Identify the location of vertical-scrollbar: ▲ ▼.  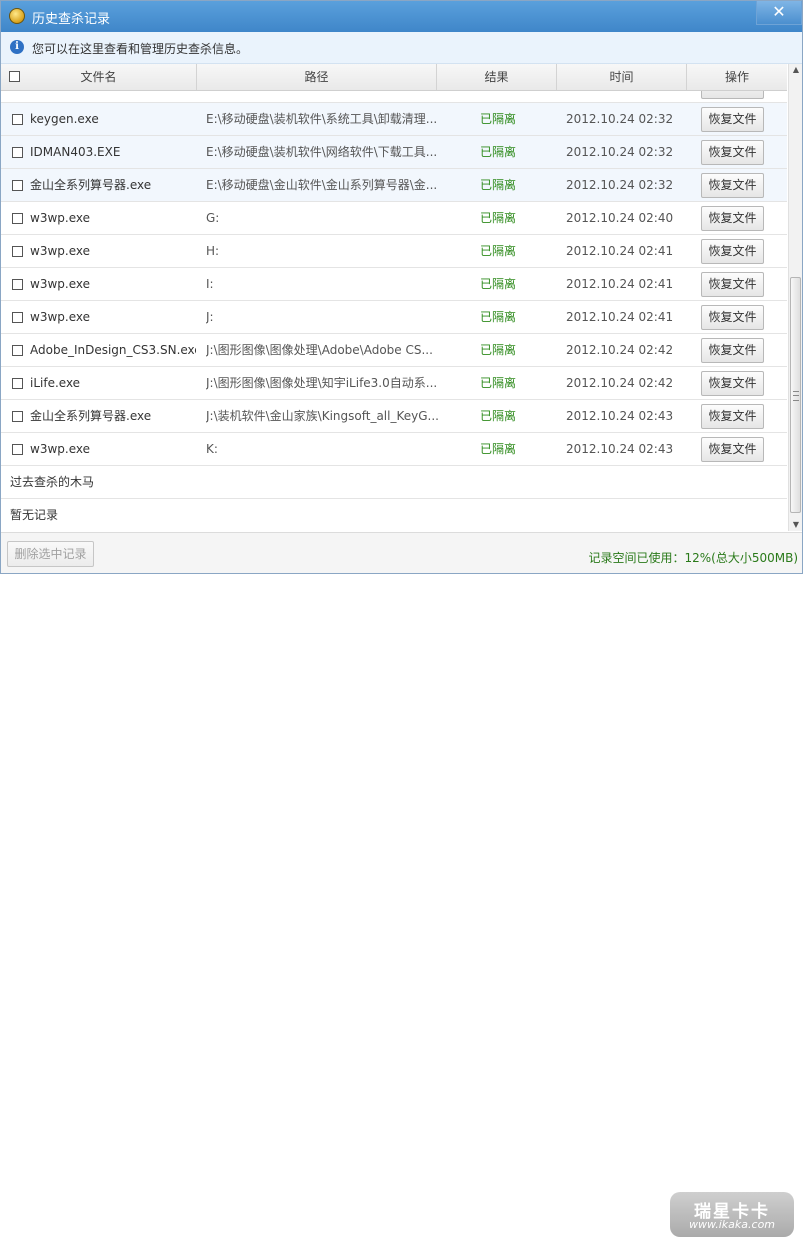
(795, 297).